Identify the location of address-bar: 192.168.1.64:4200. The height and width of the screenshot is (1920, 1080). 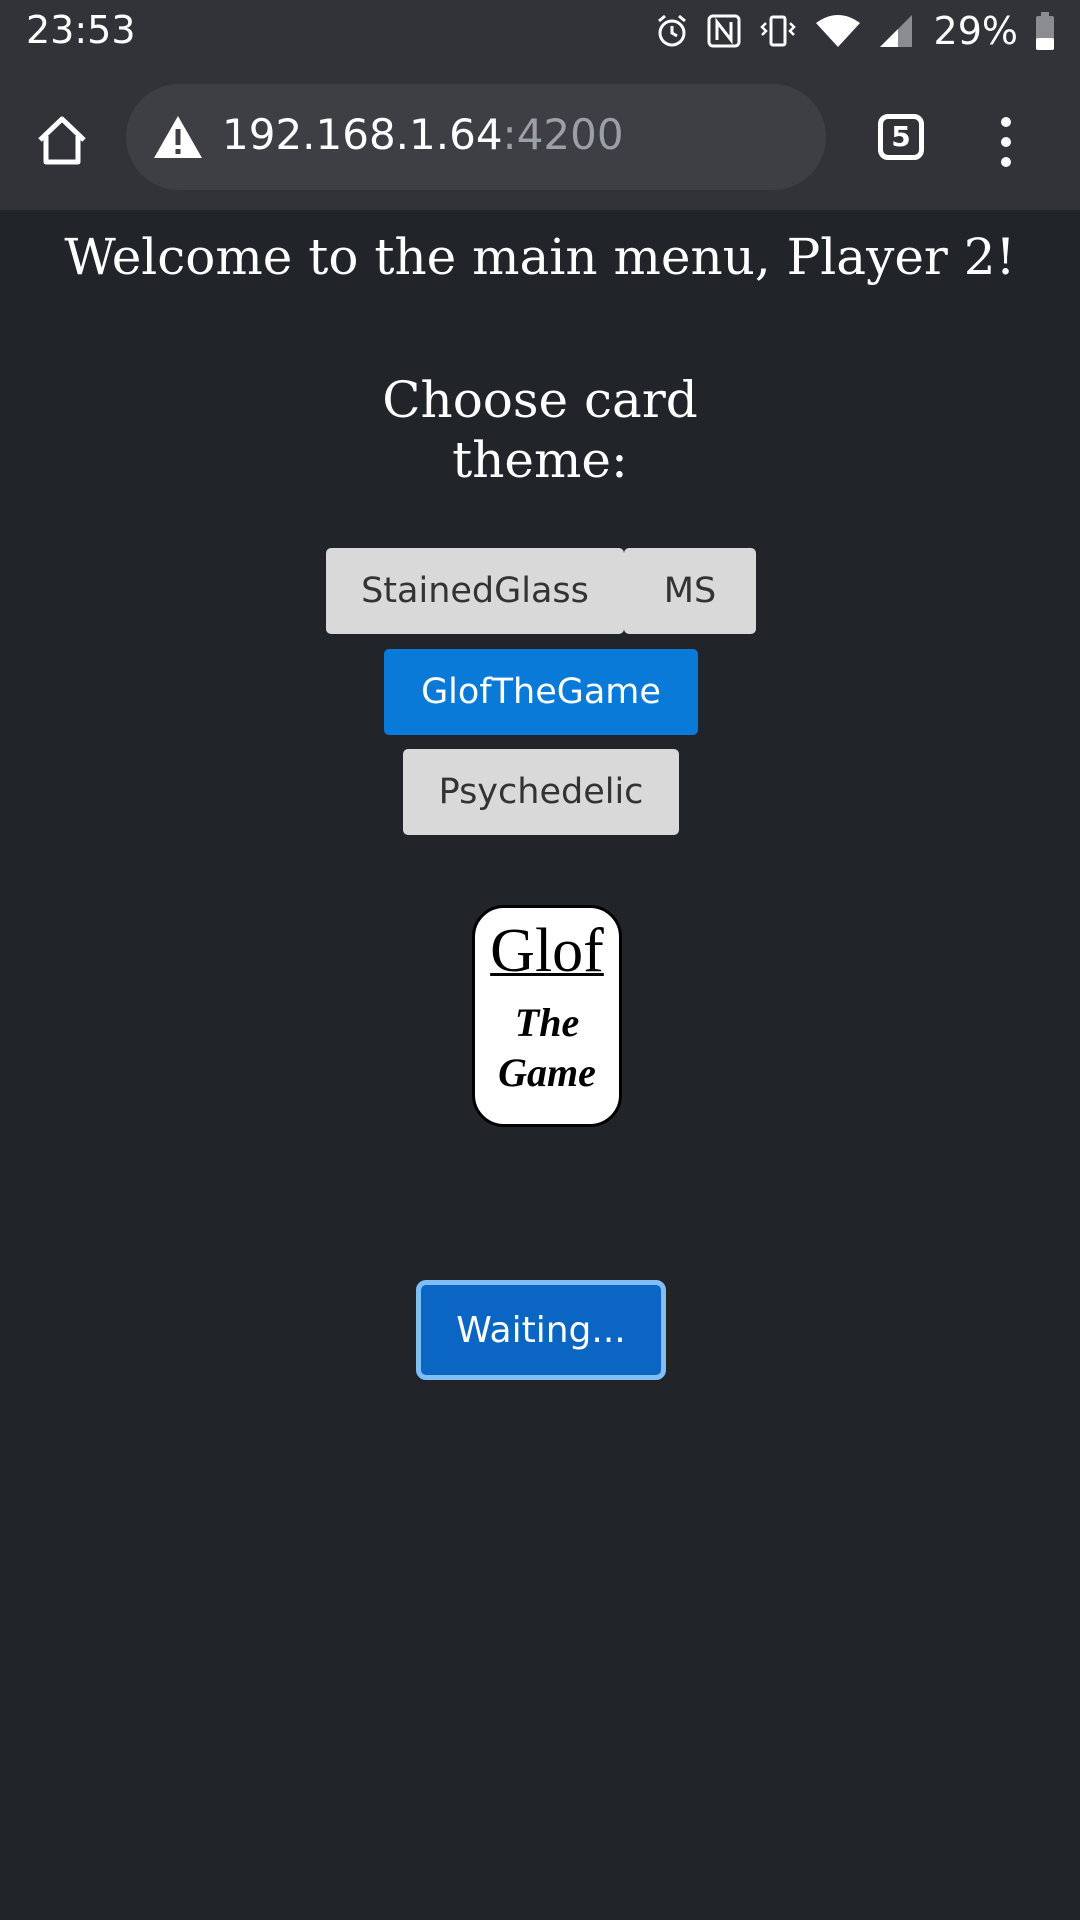
(476, 137).